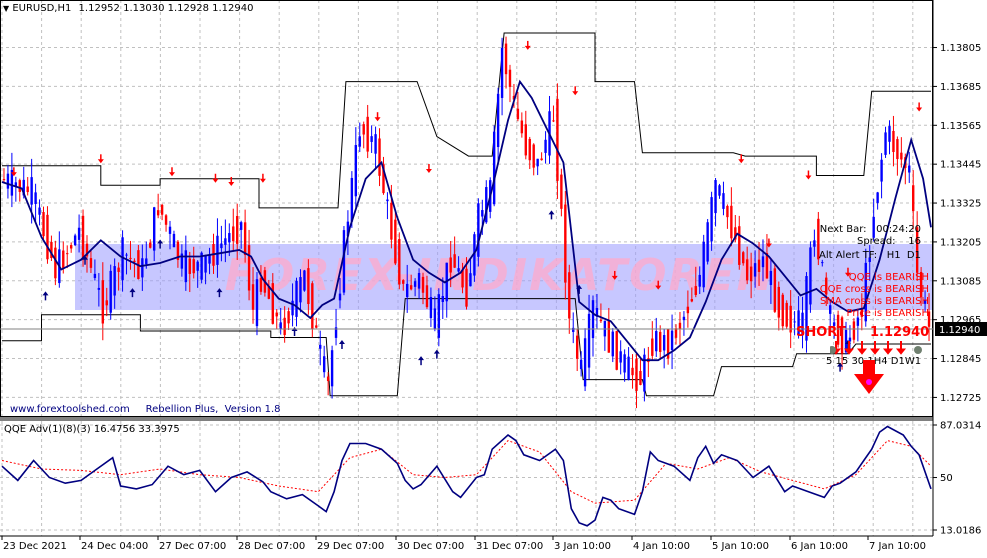 Image resolution: width=987 pixels, height=558 pixels. Describe the element at coordinates (42, 8) in the screenshot. I see `symbol-label: EURUSD,H1` at that location.